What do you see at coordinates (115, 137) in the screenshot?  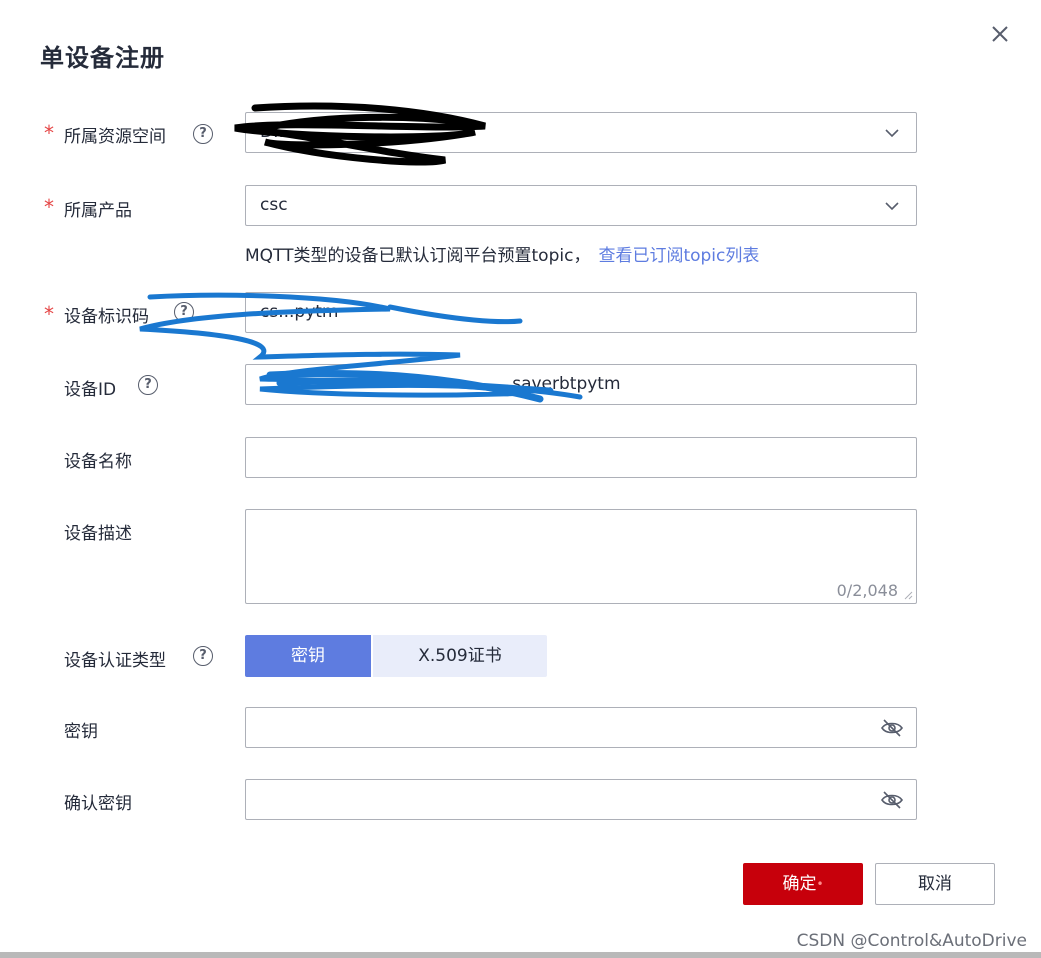 I see `resource-space-label: 所属资源空间` at bounding box center [115, 137].